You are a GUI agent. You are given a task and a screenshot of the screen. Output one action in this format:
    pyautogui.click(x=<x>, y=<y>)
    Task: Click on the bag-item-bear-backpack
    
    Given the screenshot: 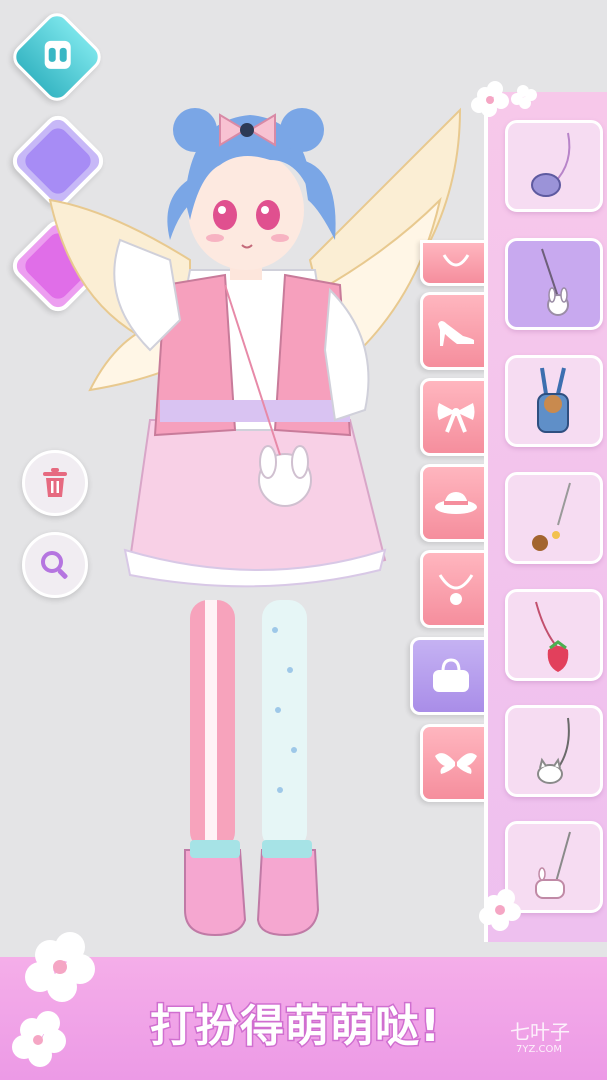 What is the action you would take?
    pyautogui.click(x=554, y=401)
    